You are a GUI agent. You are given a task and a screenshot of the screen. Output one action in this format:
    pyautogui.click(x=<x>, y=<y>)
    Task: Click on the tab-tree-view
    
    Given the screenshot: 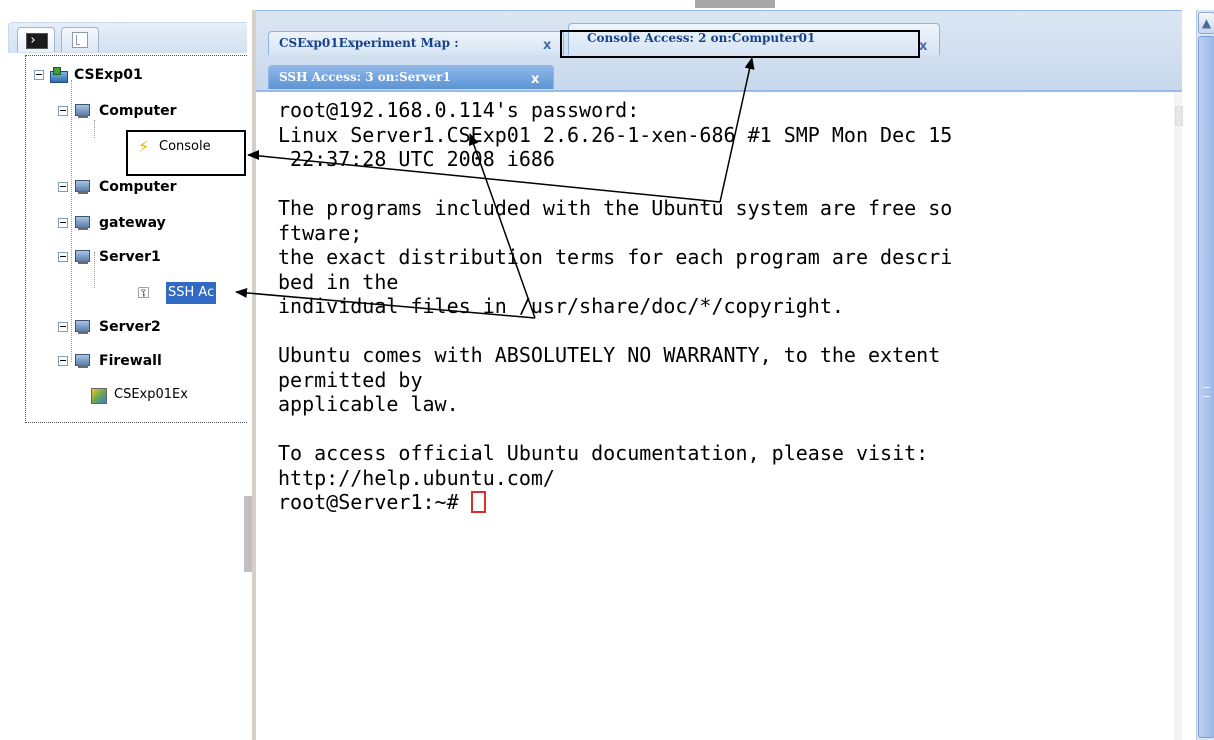 What is the action you would take?
    pyautogui.click(x=80, y=39)
    